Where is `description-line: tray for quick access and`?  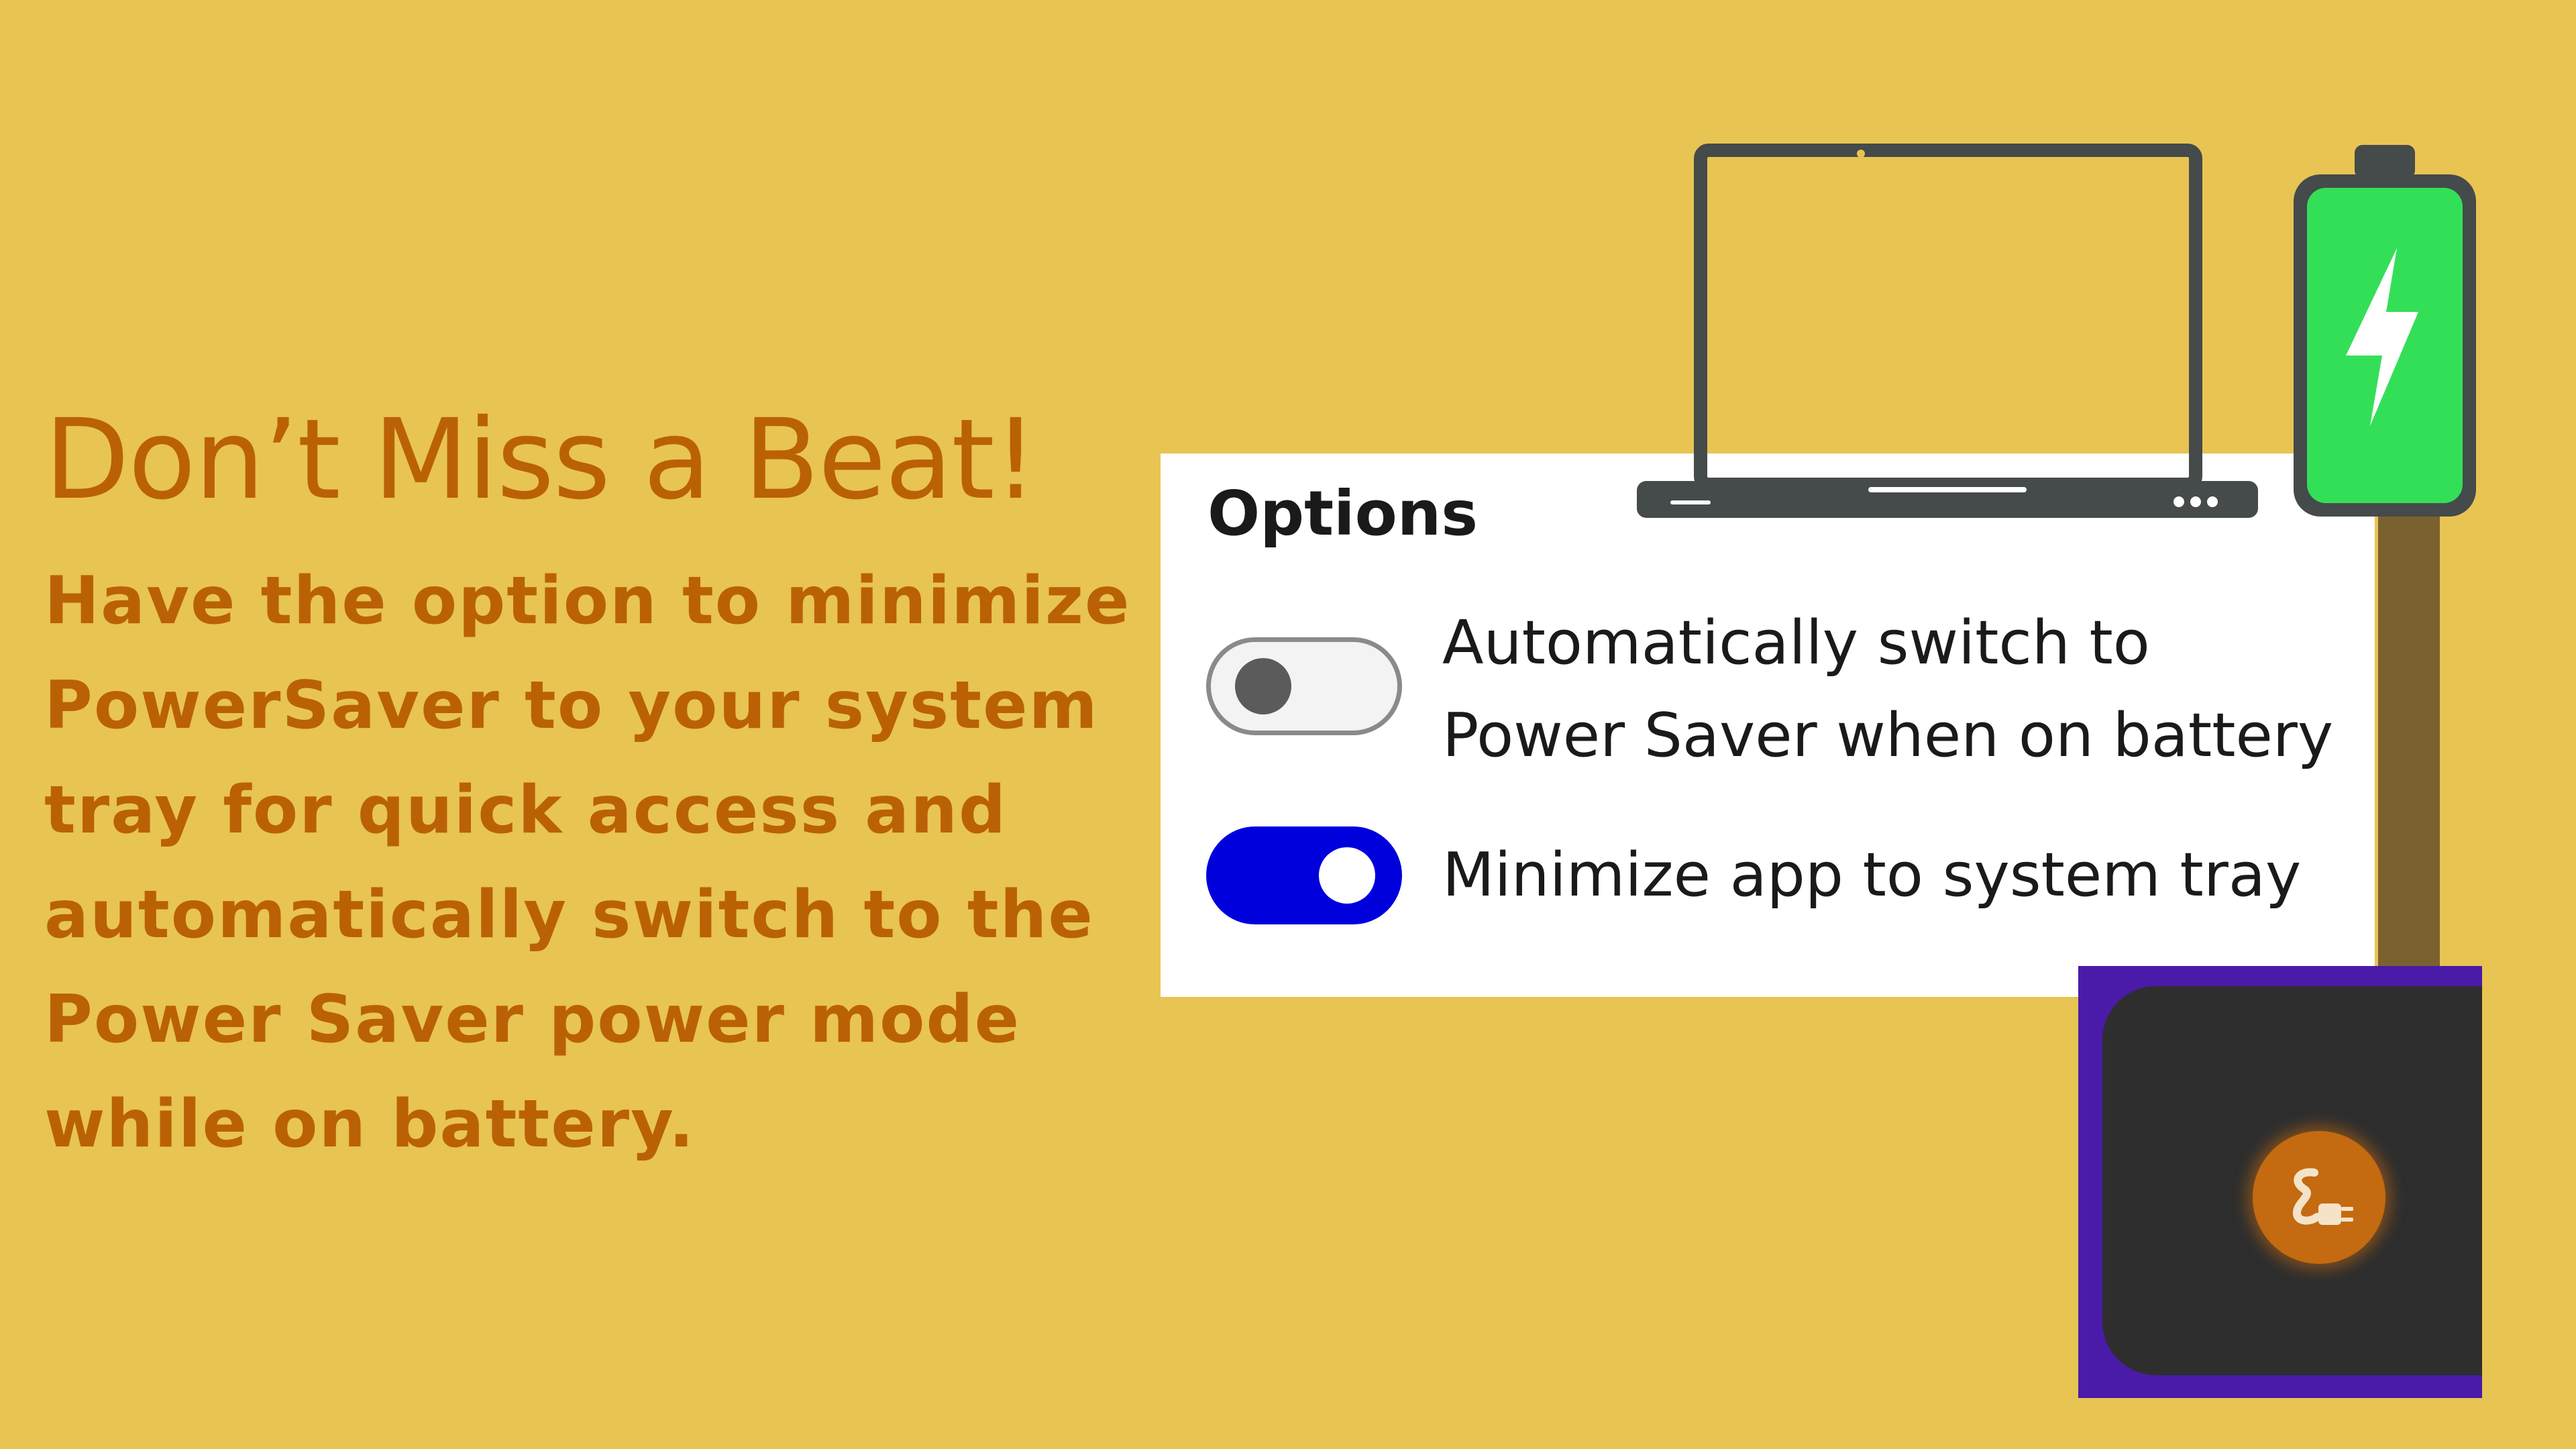
description-line: tray for quick access and is located at coordinates (526, 810).